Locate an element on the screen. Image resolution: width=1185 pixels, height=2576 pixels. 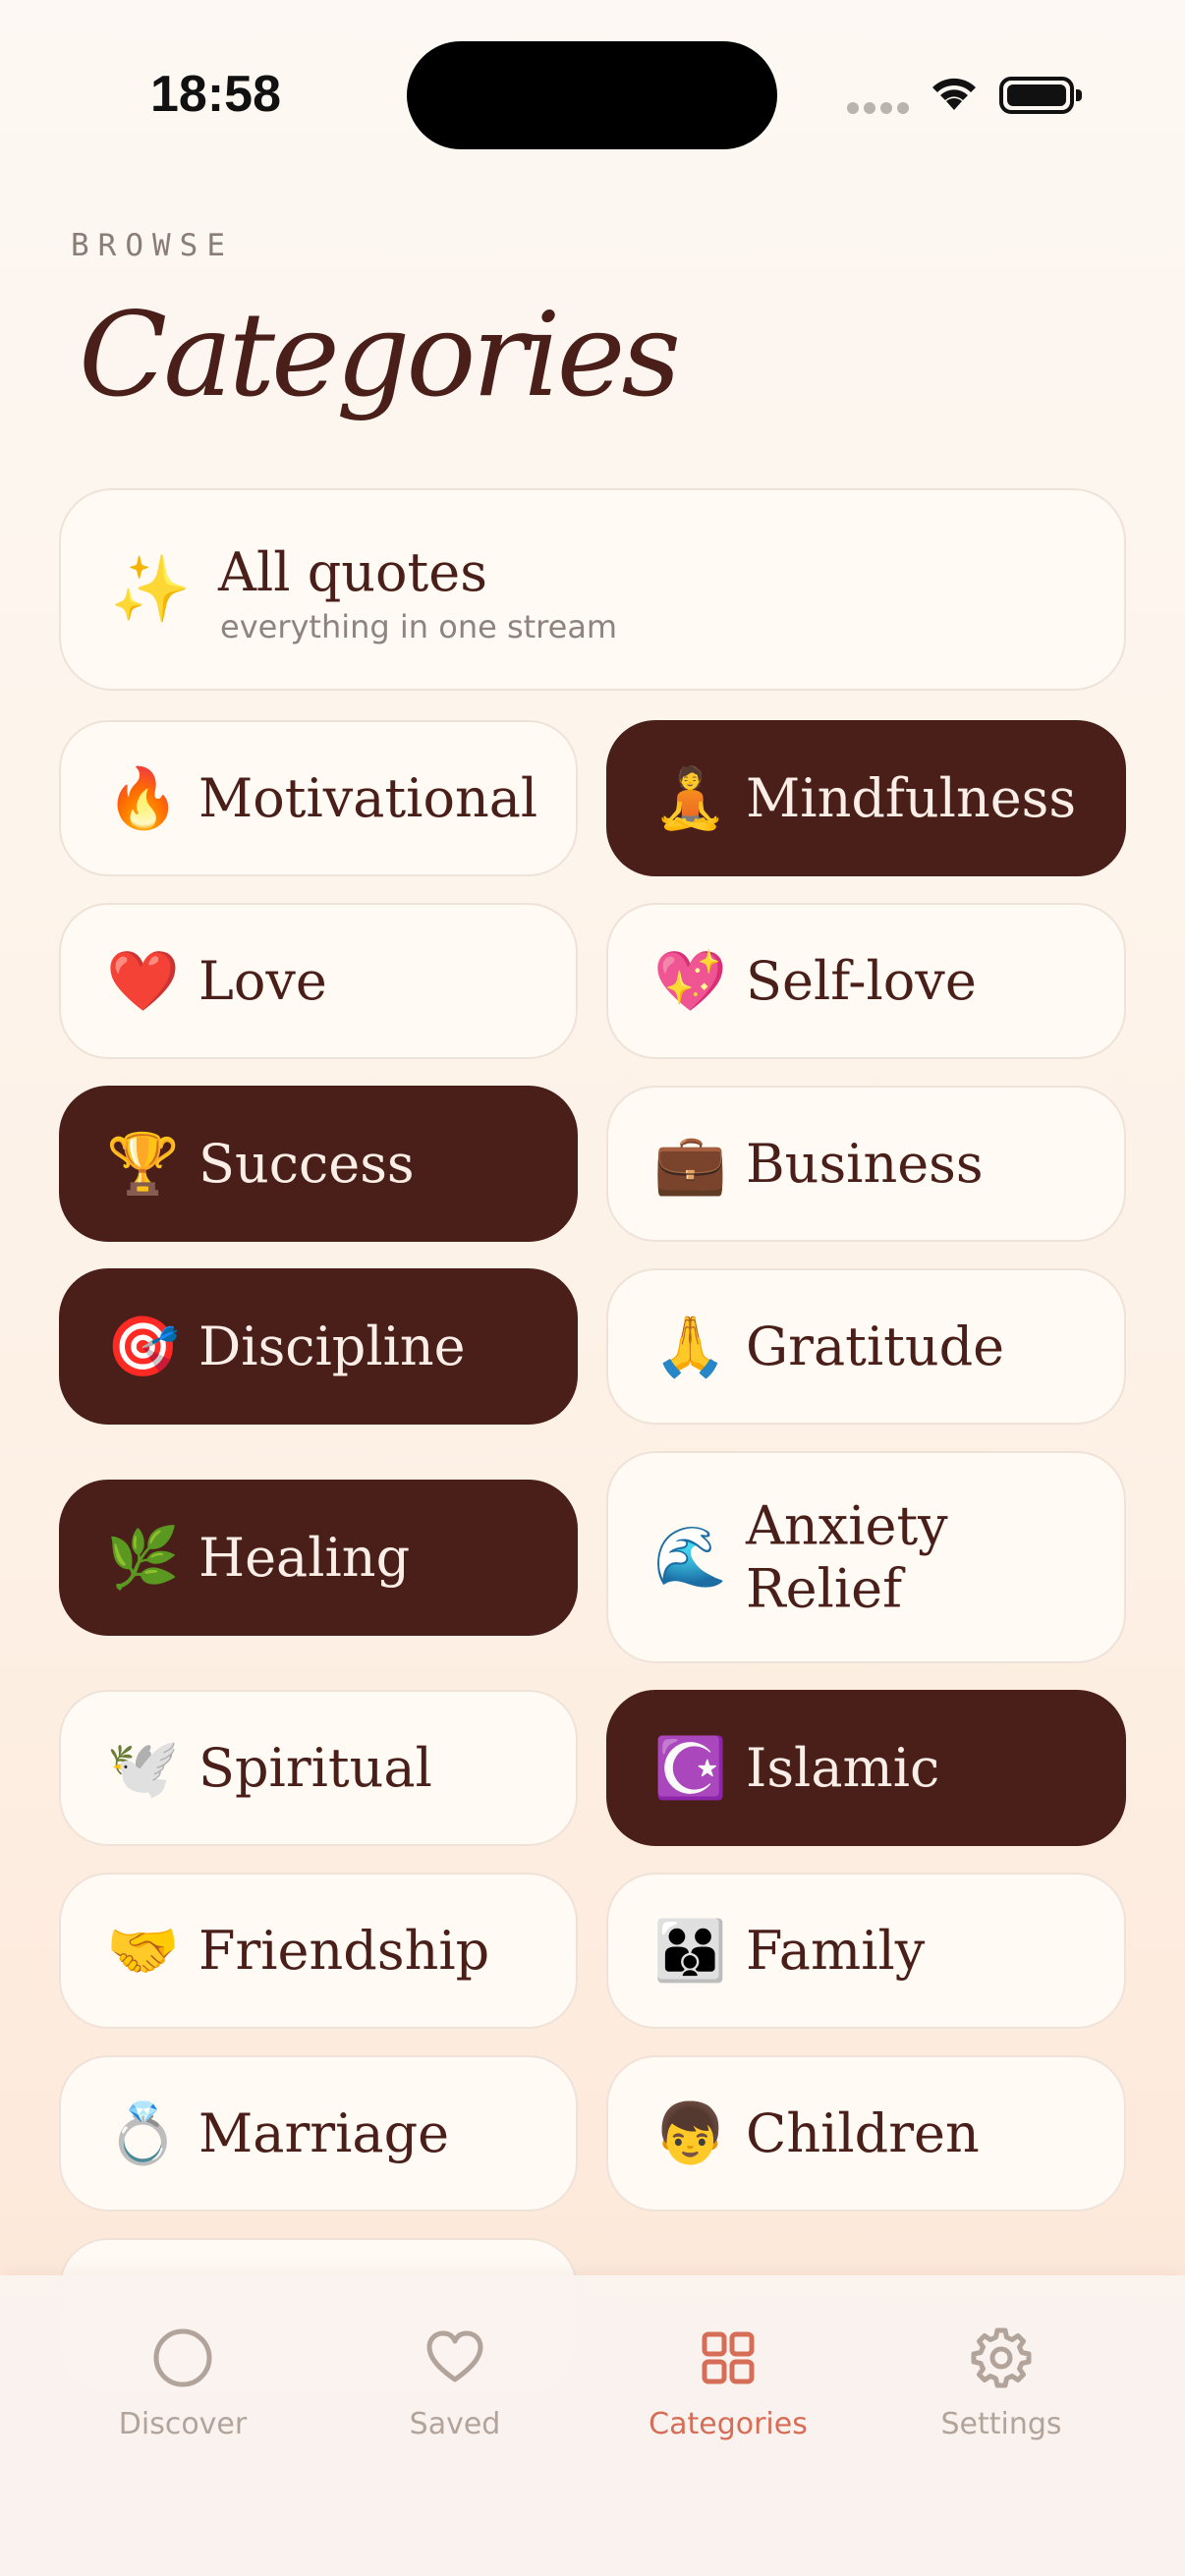
category-card-success: 🏆 Success is located at coordinates (319, 1164).